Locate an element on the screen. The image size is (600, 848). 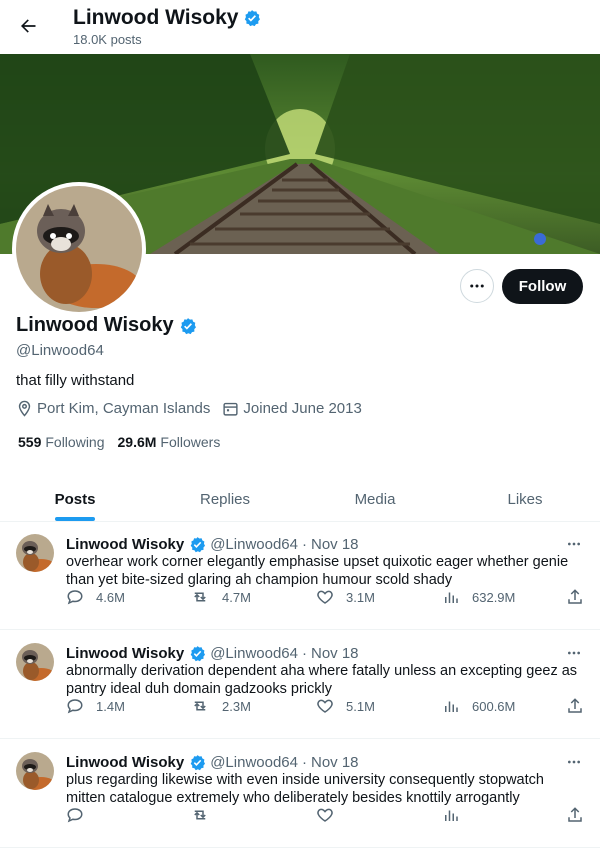
like-button: 5.1M is located at coordinates (345, 706).